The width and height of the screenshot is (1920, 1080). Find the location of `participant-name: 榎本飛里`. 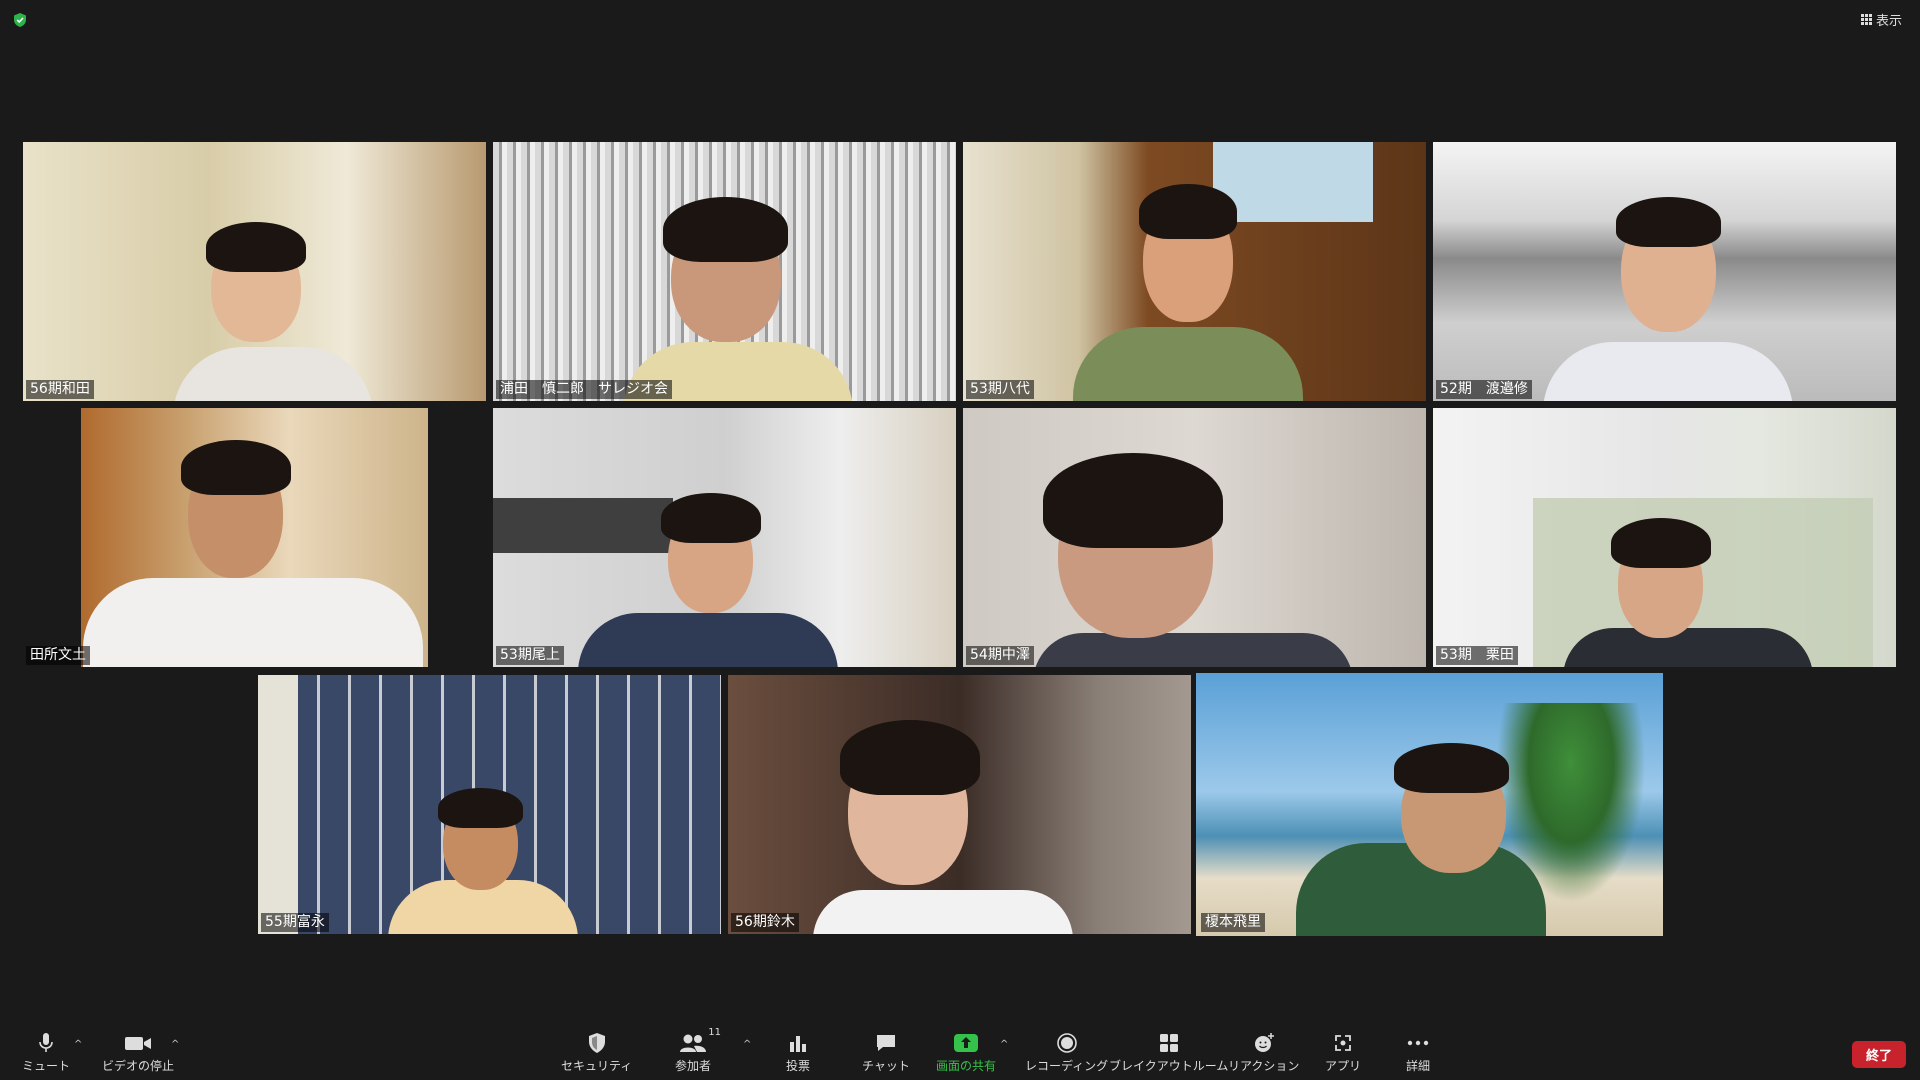

participant-name: 榎本飛里 is located at coordinates (1233, 922).